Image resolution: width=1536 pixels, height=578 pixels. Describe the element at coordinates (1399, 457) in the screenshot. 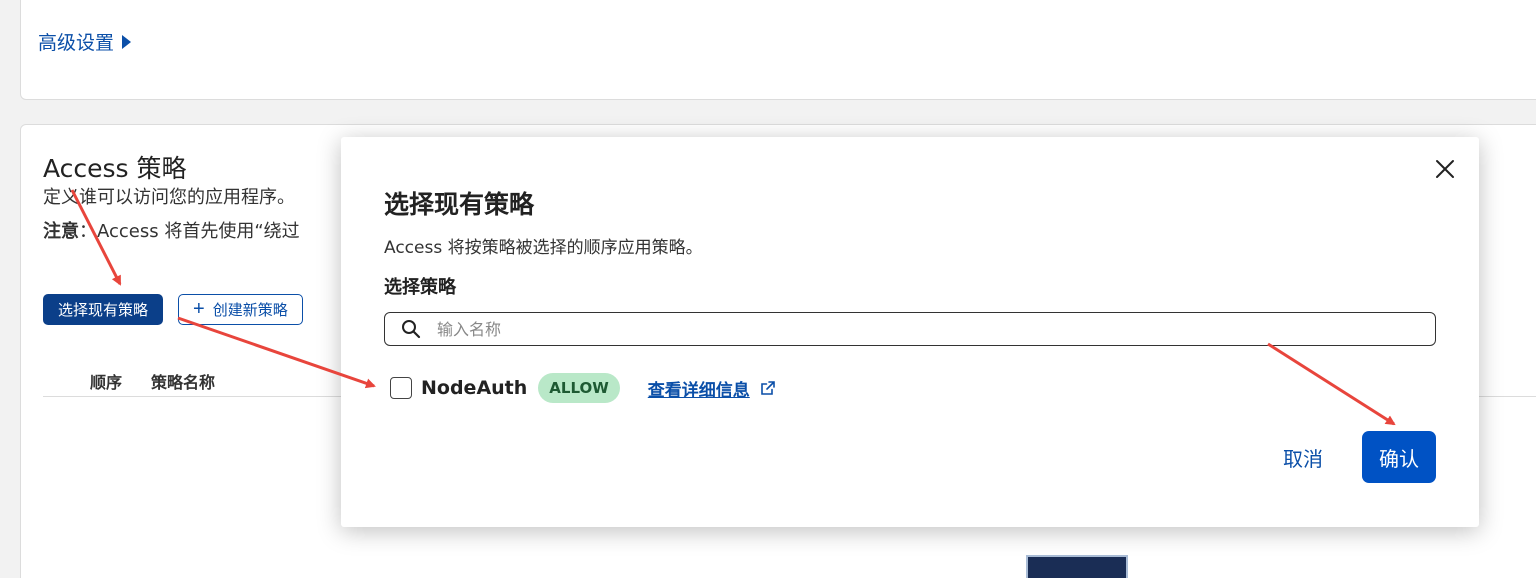

I see `confirm-button: 确认` at that location.